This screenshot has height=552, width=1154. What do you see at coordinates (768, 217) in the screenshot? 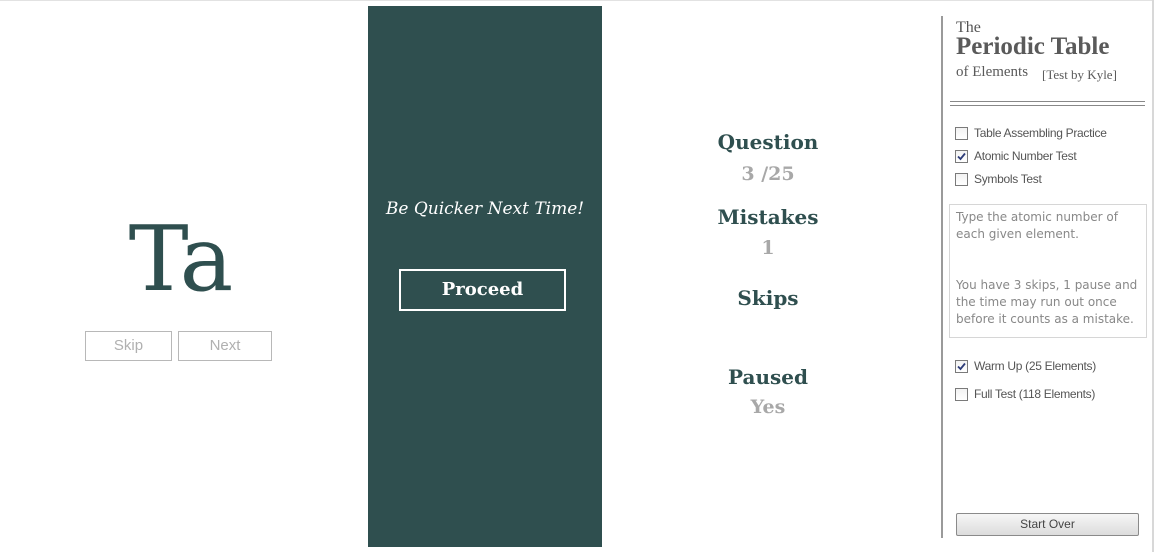
I see `mistakes-label: Mistakes` at bounding box center [768, 217].